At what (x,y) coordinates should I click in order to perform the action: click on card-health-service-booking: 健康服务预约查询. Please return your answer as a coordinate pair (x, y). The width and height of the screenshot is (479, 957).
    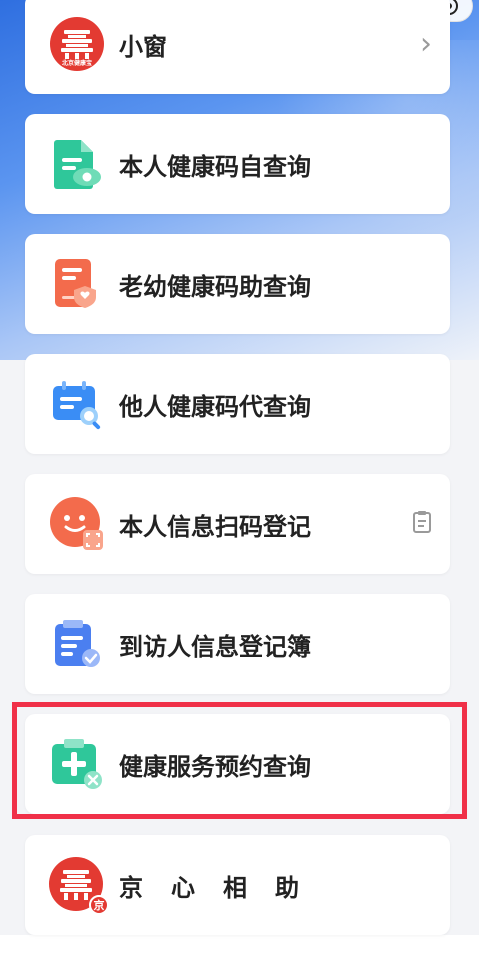
    Looking at the image, I should click on (237, 764).